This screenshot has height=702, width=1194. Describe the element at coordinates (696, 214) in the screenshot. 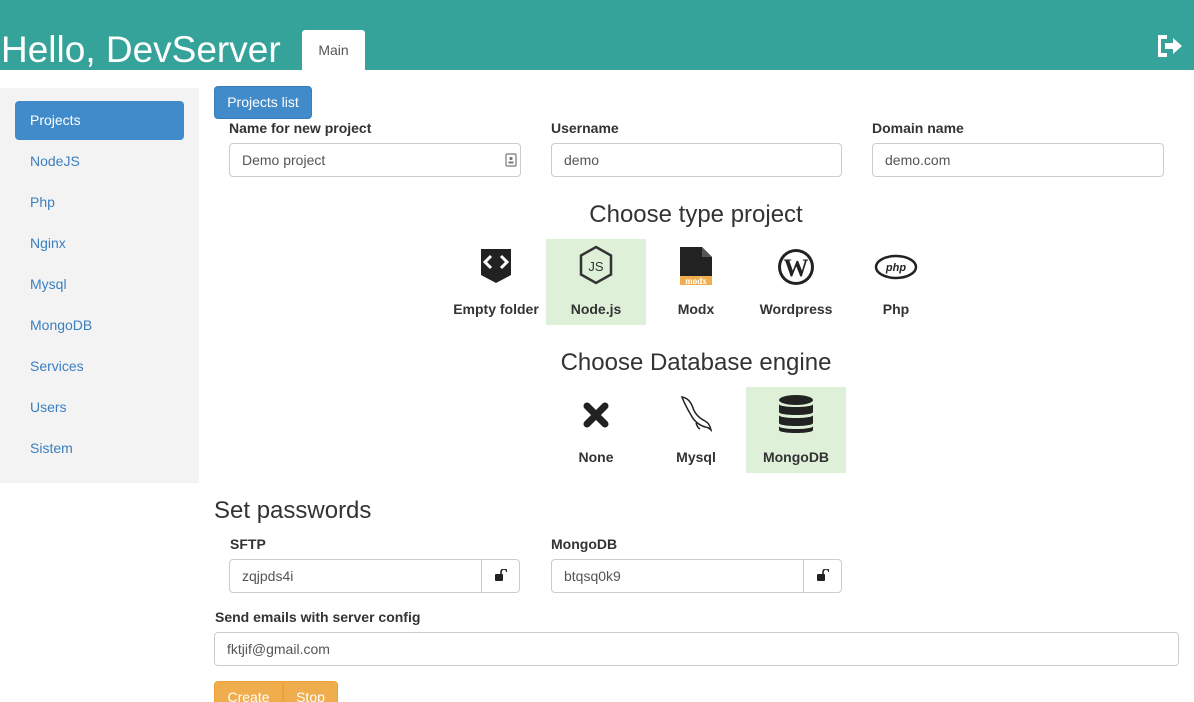

I see `type-section-title: Choose type project` at that location.